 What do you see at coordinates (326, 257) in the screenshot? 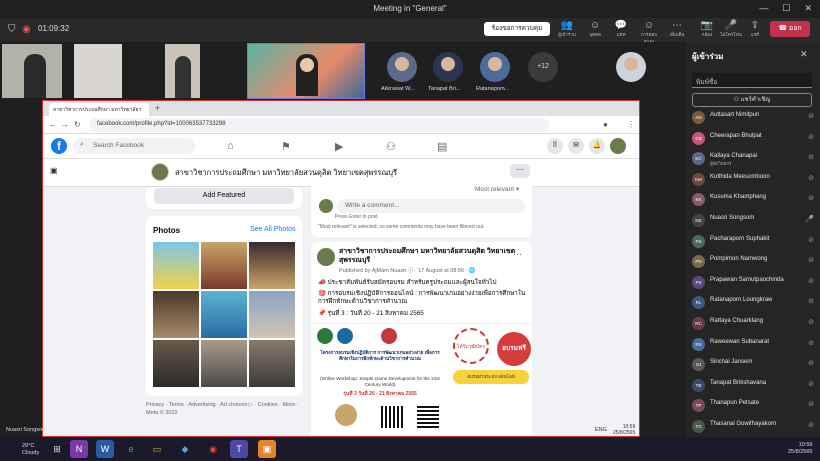
I see `post-author-avatar` at bounding box center [326, 257].